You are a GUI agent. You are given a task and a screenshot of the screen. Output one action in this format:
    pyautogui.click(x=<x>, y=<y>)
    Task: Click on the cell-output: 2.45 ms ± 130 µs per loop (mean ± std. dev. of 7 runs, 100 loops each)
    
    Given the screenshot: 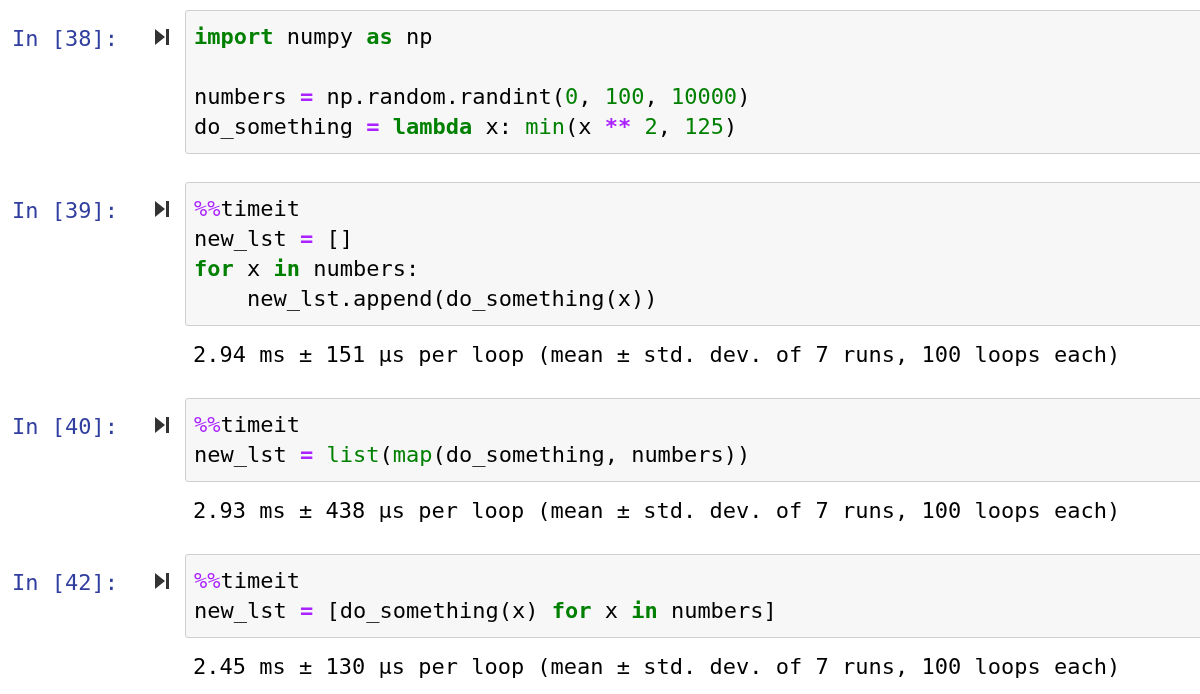 What is the action you would take?
    pyautogui.click(x=657, y=666)
    